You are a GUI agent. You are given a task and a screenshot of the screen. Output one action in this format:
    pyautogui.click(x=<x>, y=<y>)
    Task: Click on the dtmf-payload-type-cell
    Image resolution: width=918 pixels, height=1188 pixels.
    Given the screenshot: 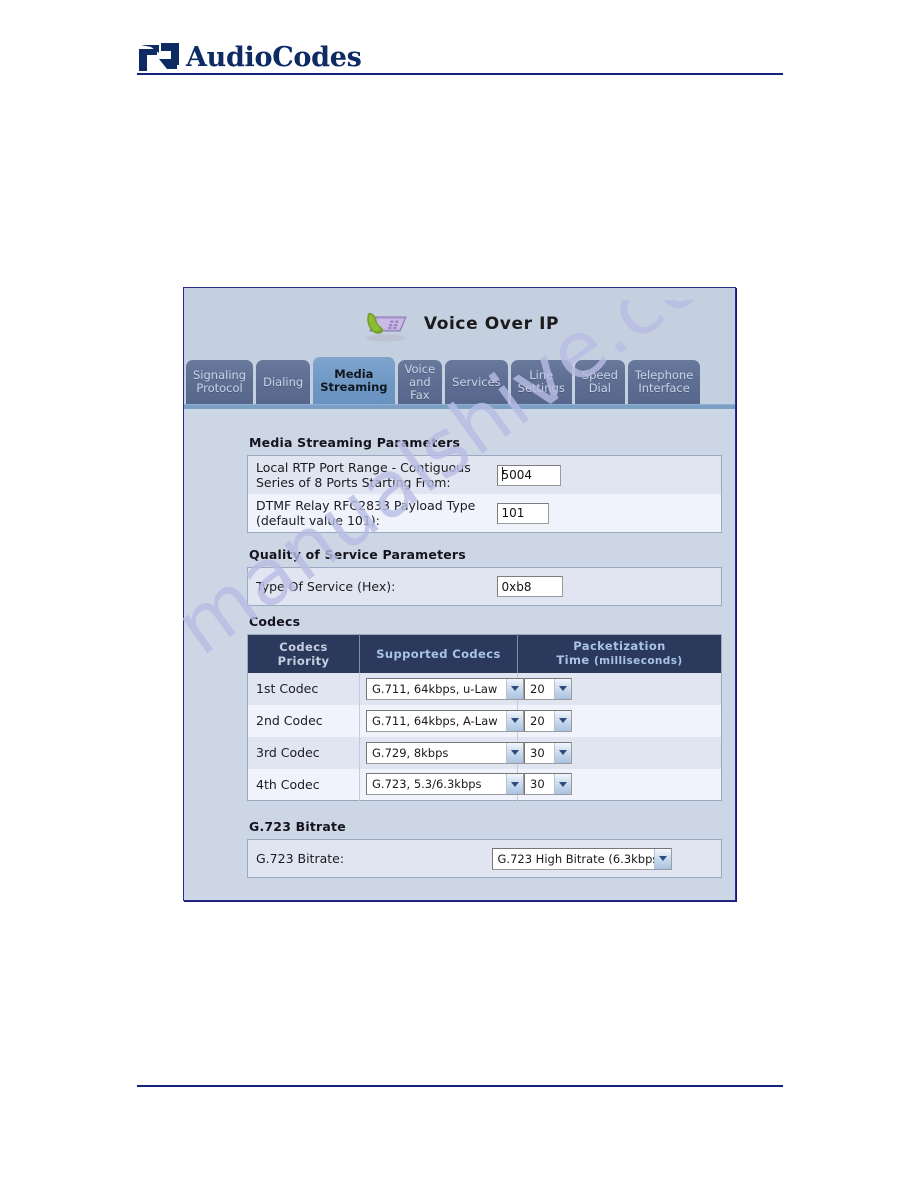 What is the action you would take?
    pyautogui.click(x=606, y=513)
    